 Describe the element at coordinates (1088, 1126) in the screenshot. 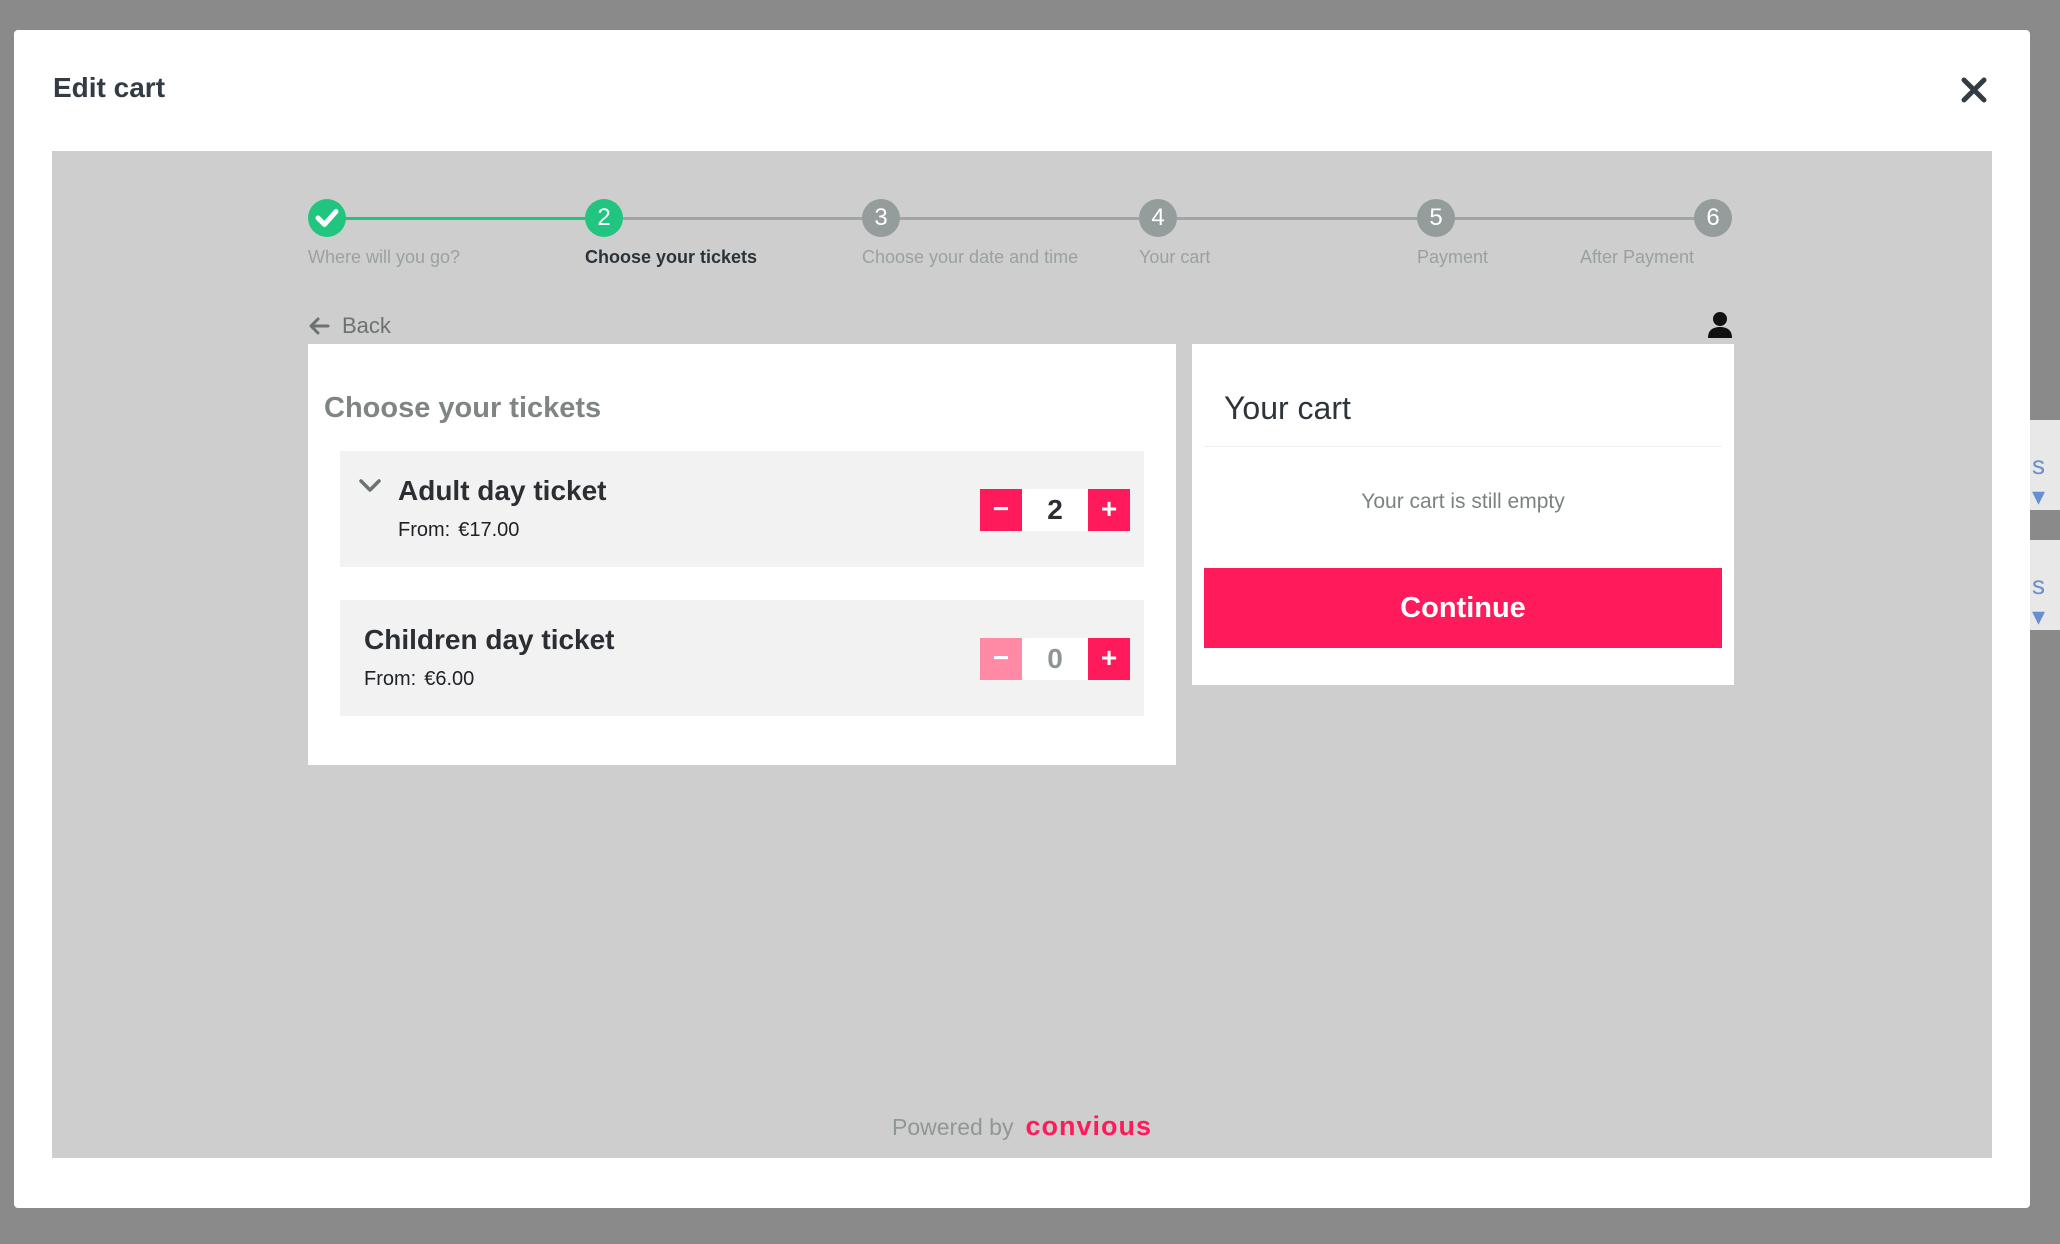

I see `brand-logo: convious` at that location.